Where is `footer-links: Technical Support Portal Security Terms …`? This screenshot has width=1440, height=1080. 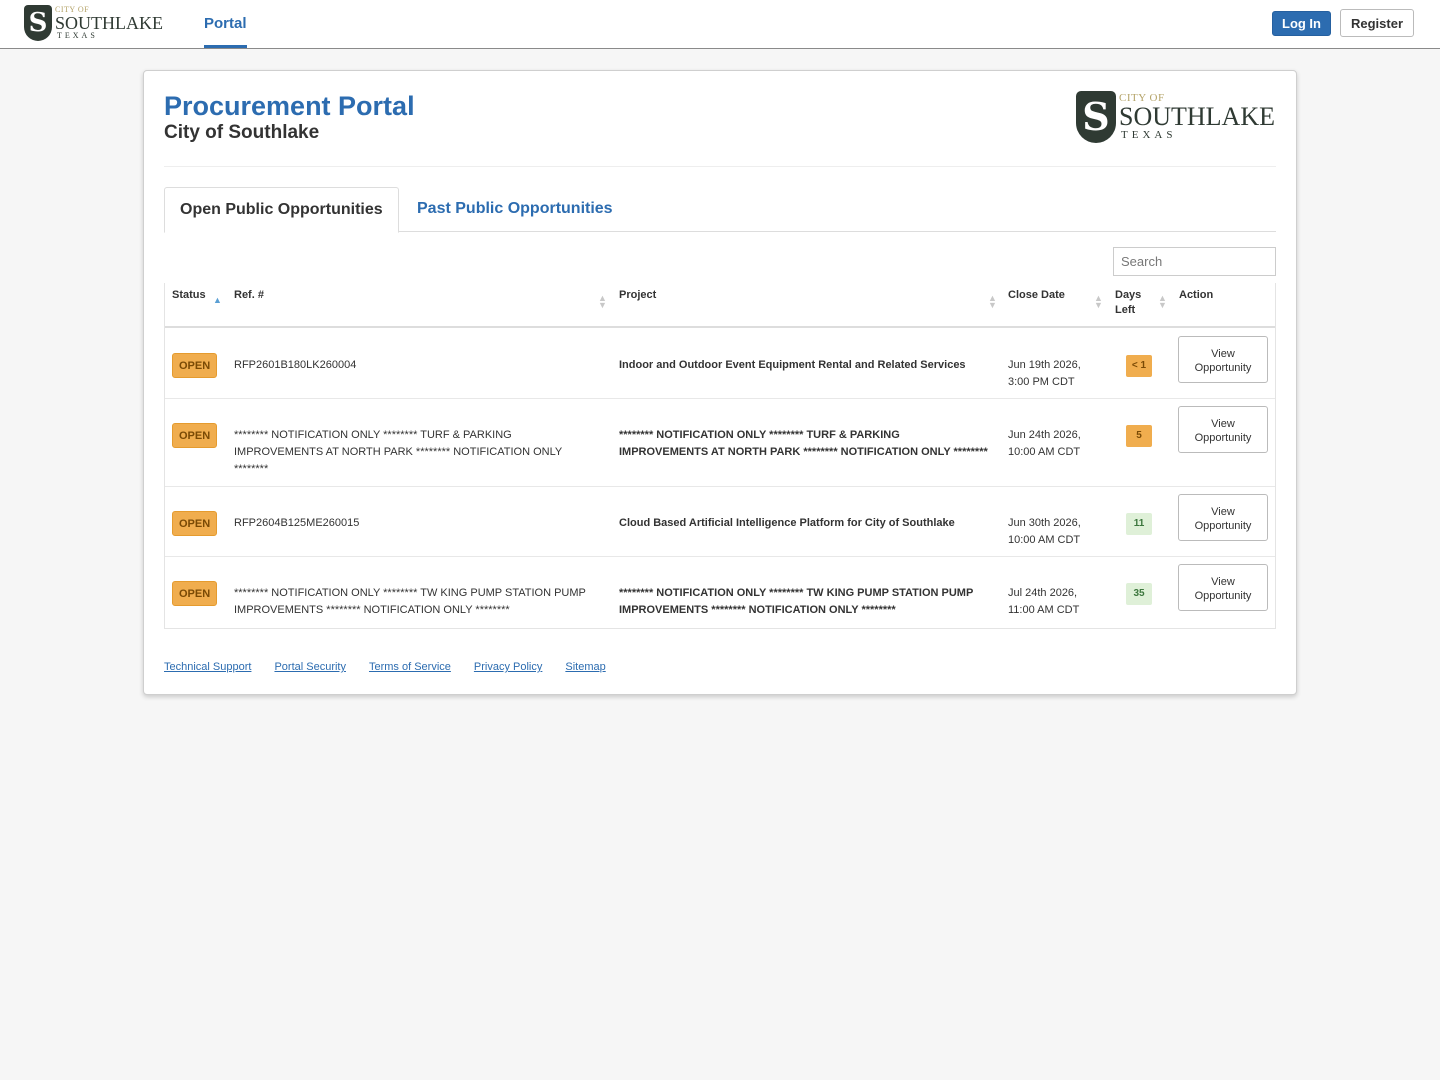 footer-links: Technical Support Portal Security Terms … is located at coordinates (385, 667).